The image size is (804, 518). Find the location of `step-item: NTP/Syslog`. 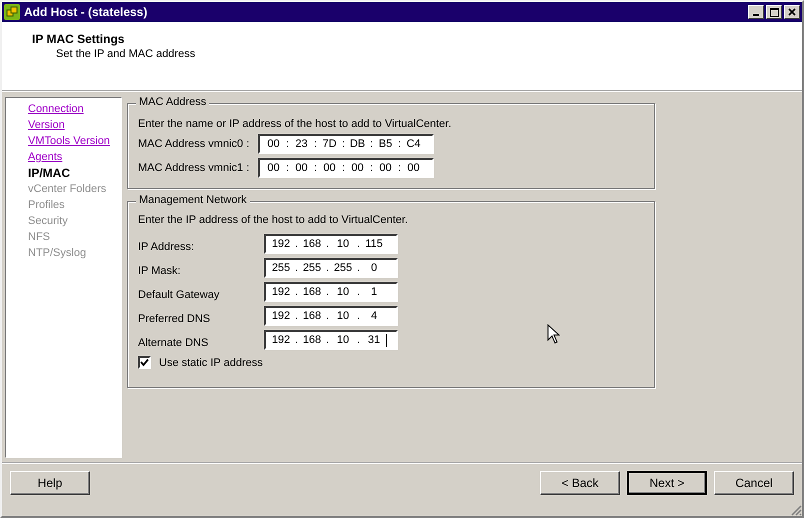

step-item: NTP/Syslog is located at coordinates (57, 253).